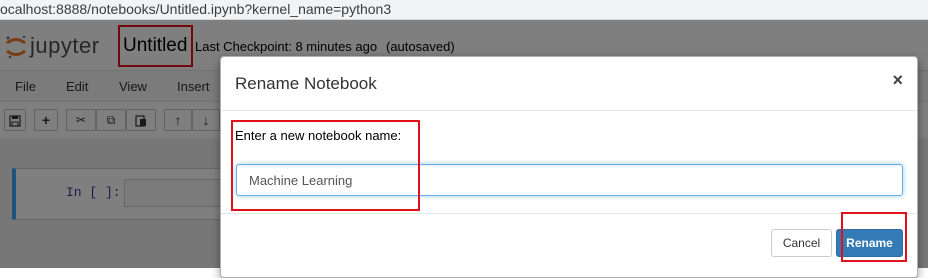  Describe the element at coordinates (869, 243) in the screenshot. I see `rename-button: Rename` at that location.